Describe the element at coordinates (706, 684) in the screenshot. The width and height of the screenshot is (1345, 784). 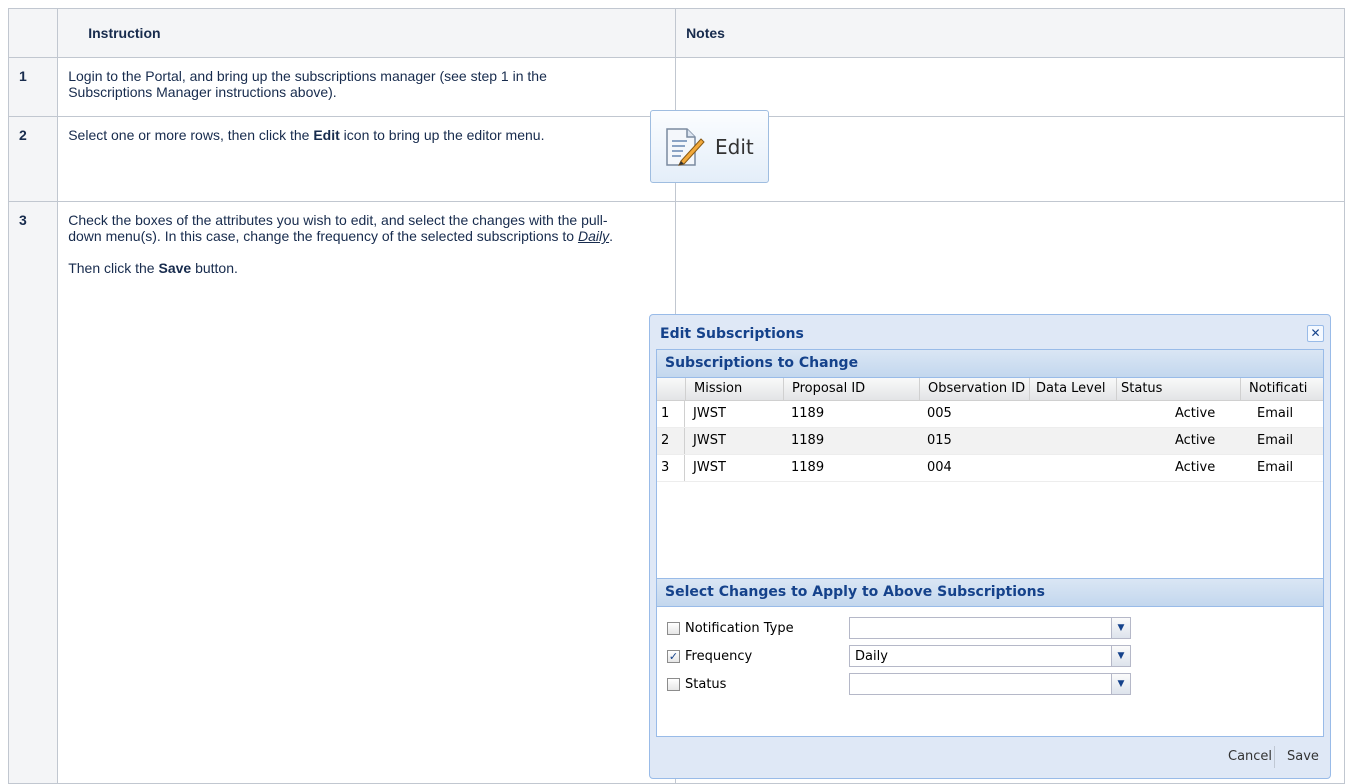
I see `status-label: Status` at that location.